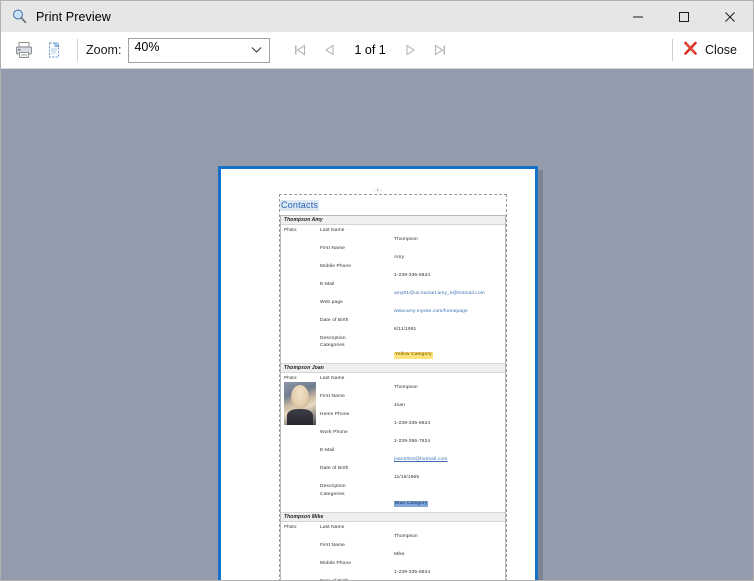  Describe the element at coordinates (300, 50) in the screenshot. I see `first-page-button` at that location.